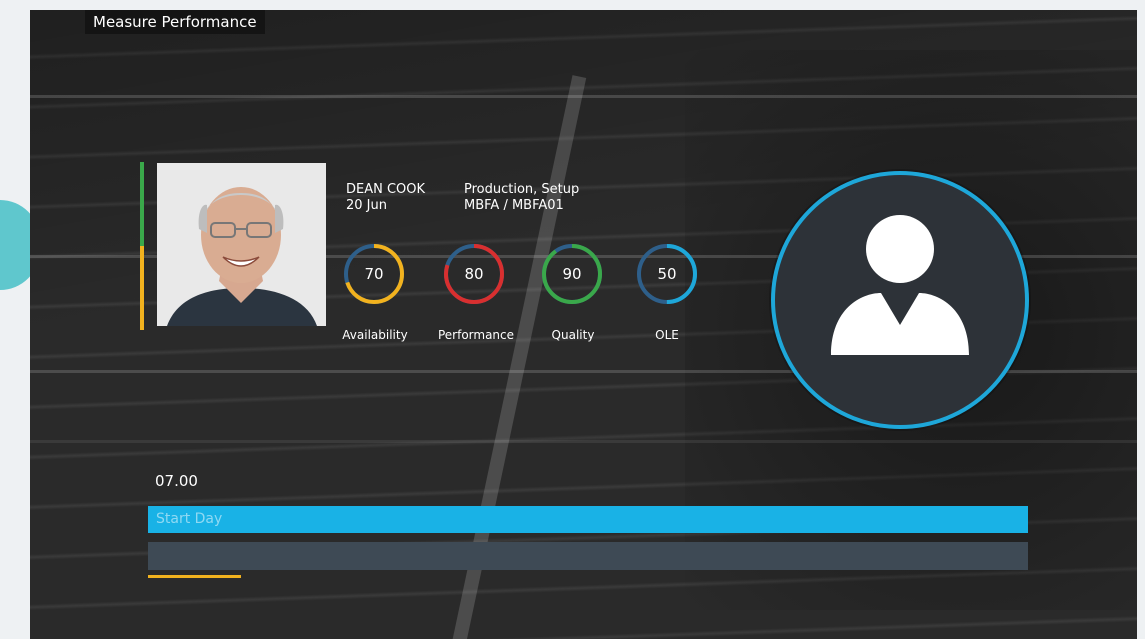 The width and height of the screenshot is (1145, 639). I want to click on page-title: Measure Performance, so click(175, 22).